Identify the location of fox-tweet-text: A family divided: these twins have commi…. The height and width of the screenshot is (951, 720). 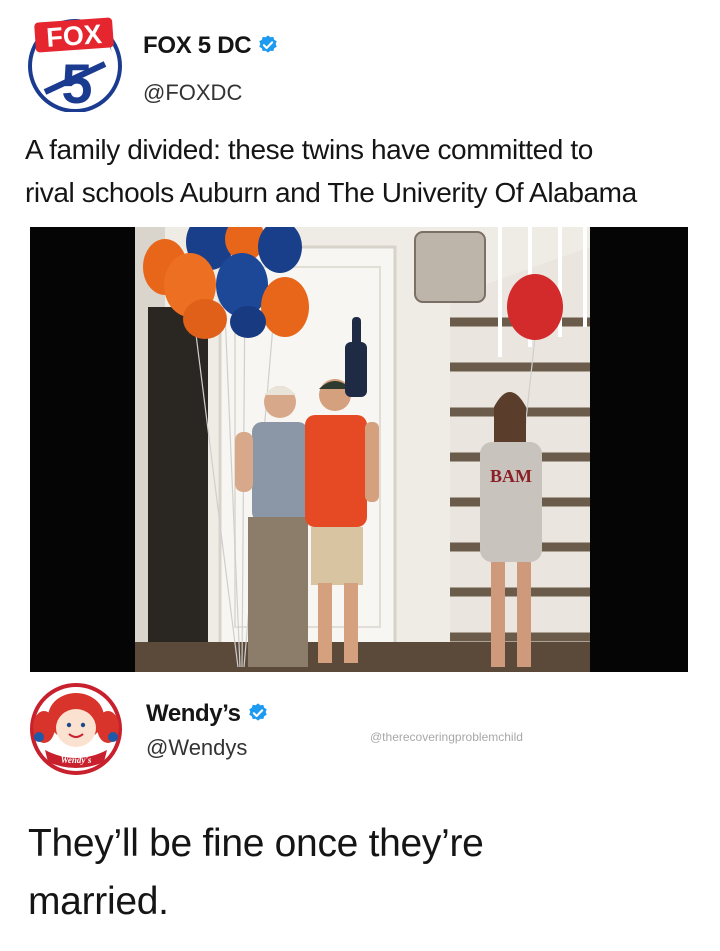
(365, 171).